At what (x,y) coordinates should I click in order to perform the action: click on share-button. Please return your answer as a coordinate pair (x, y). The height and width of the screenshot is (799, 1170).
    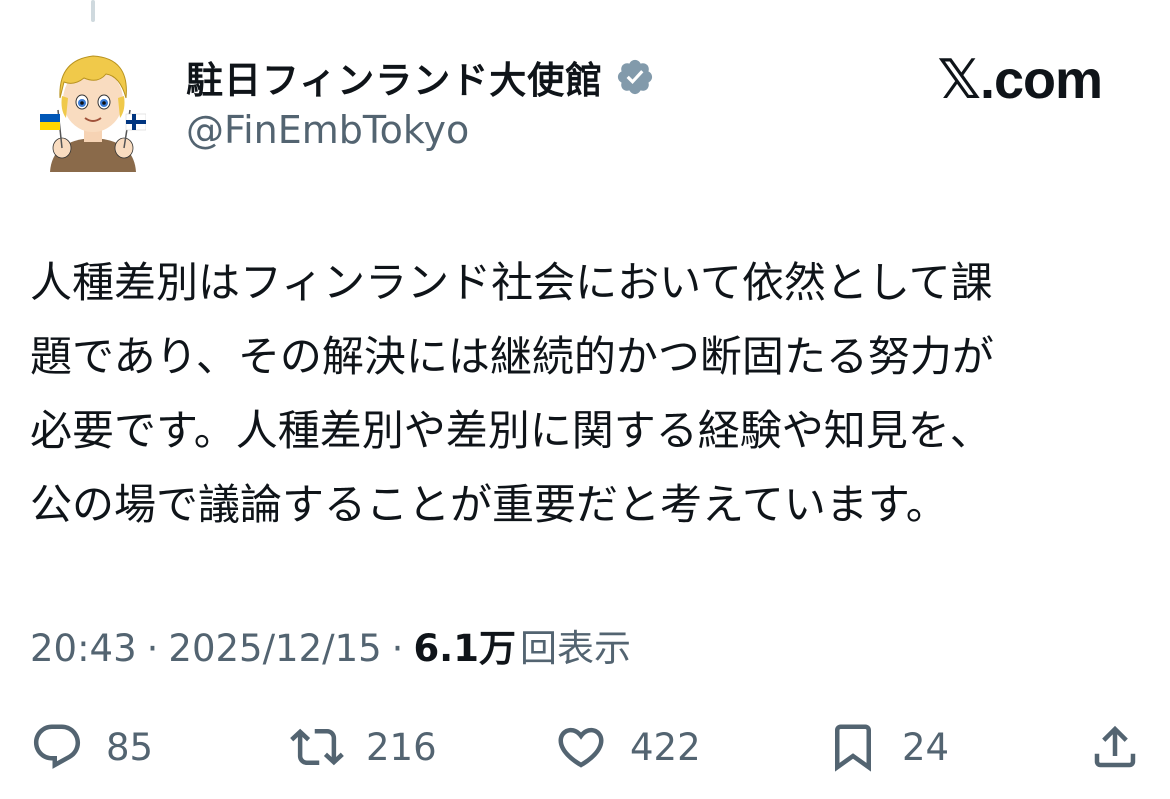
    Looking at the image, I should click on (1115, 747).